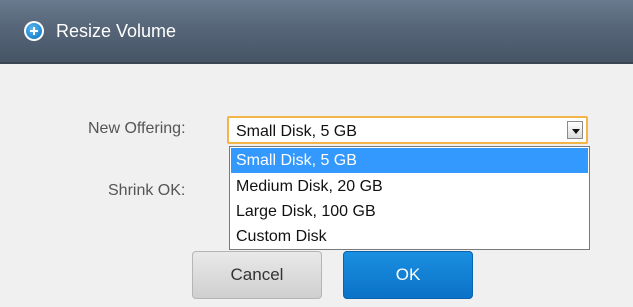 Image resolution: width=633 pixels, height=307 pixels. I want to click on chevron-down-icon, so click(575, 130).